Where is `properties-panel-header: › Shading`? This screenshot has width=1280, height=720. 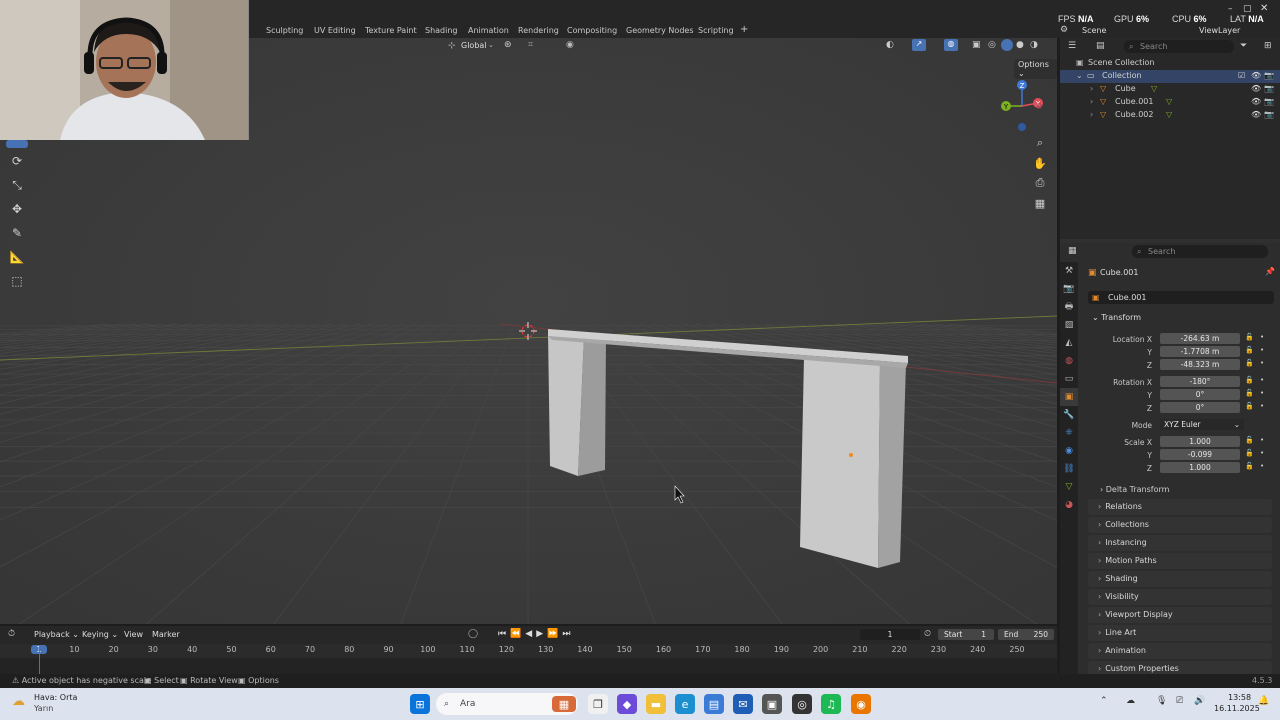
properties-panel-header: › Shading is located at coordinates (1180, 579).